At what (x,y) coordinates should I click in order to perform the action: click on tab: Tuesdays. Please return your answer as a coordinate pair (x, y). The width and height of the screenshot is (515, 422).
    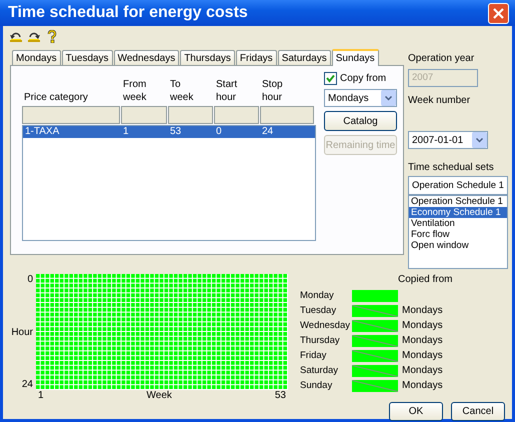
    Looking at the image, I should click on (87, 57).